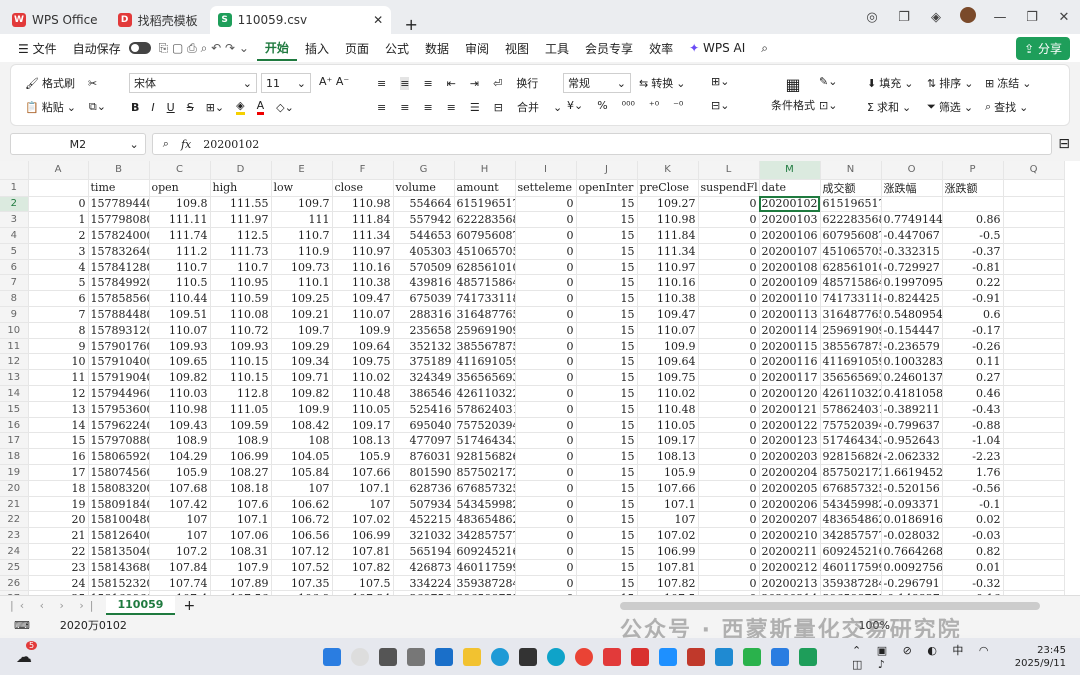 Image resolution: width=1080 pixels, height=675 pixels. Describe the element at coordinates (241, 204) in the screenshot. I see `cell: 111.55` at that location.